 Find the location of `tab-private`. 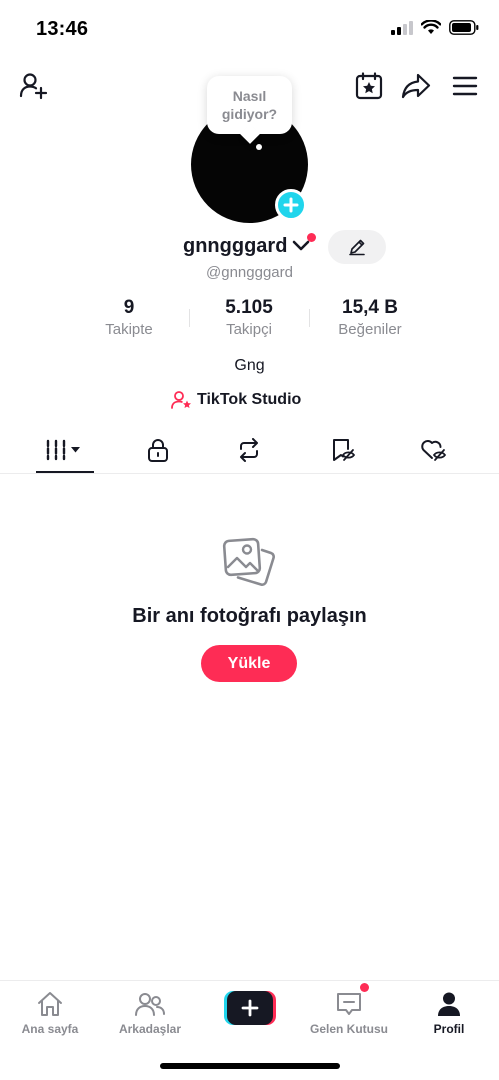

tab-private is located at coordinates (158, 450).